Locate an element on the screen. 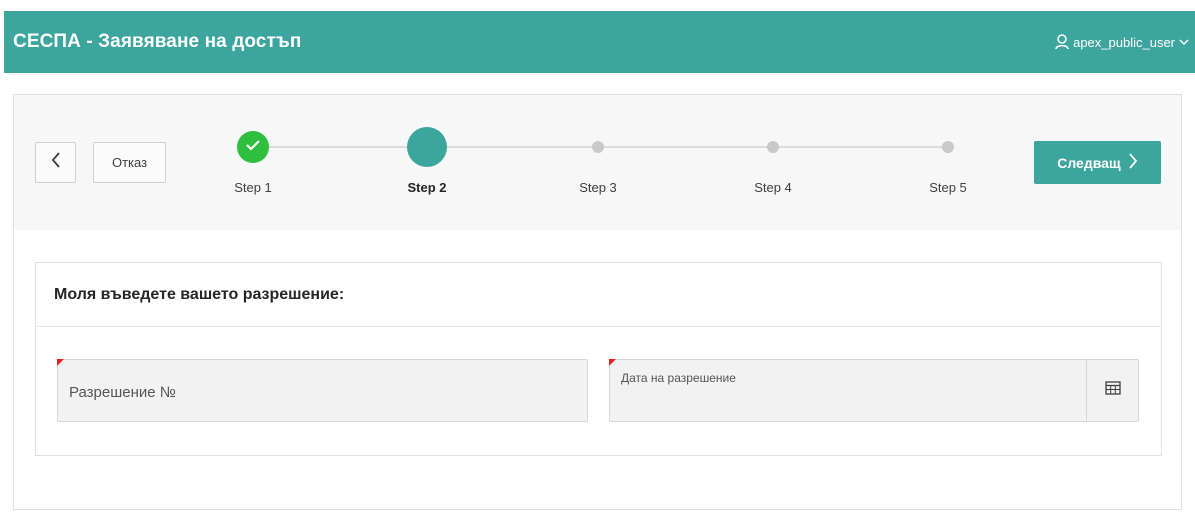  next-button: Следващ is located at coordinates (1097, 162).